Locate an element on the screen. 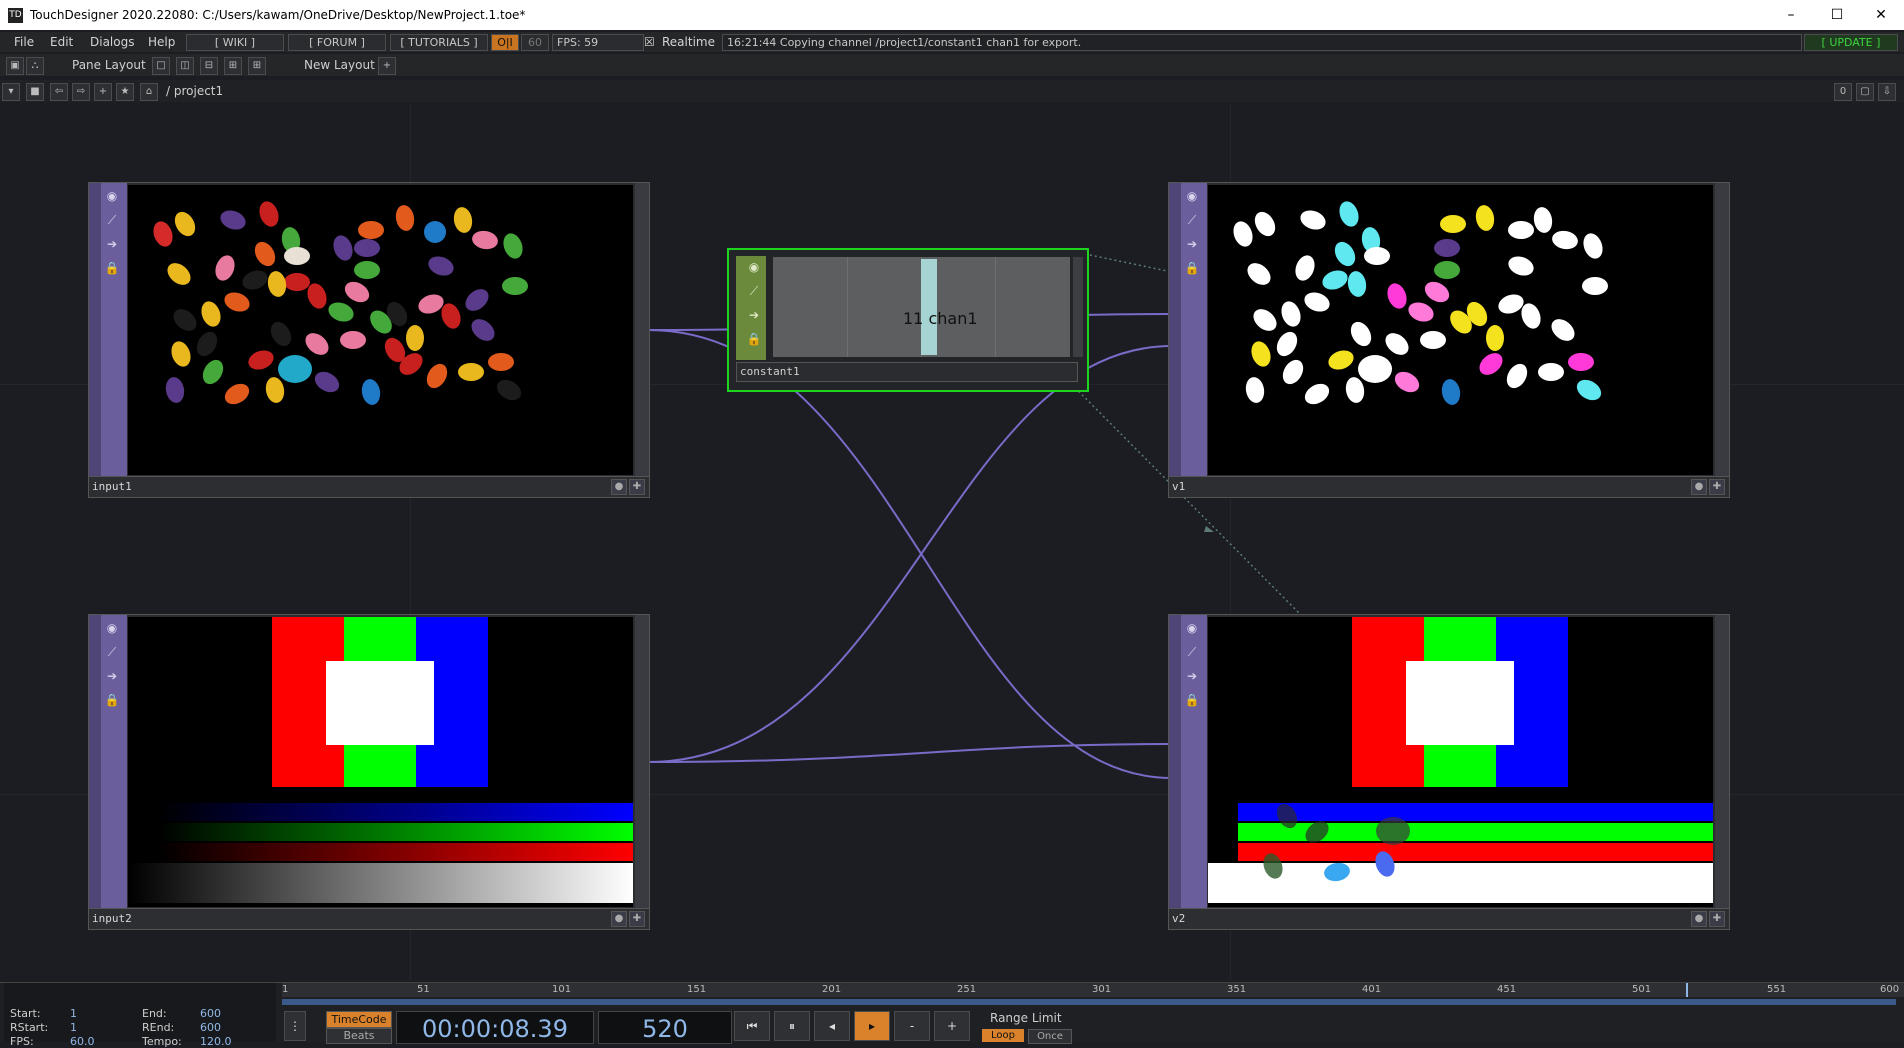  timecode-toggle: TimeCode is located at coordinates (359, 1019).